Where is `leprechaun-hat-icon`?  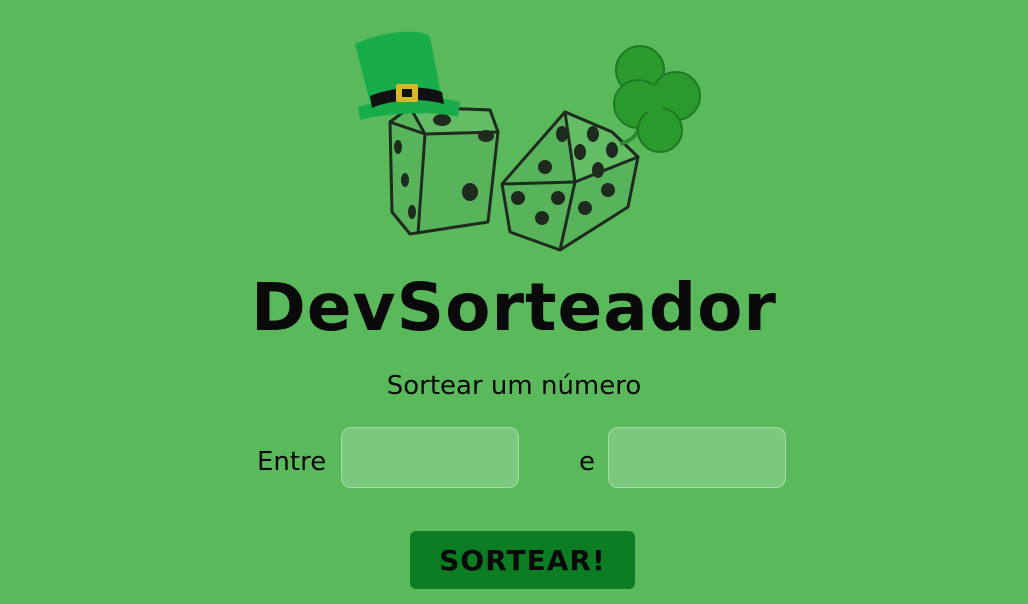
leprechaun-hat-icon is located at coordinates (407, 75).